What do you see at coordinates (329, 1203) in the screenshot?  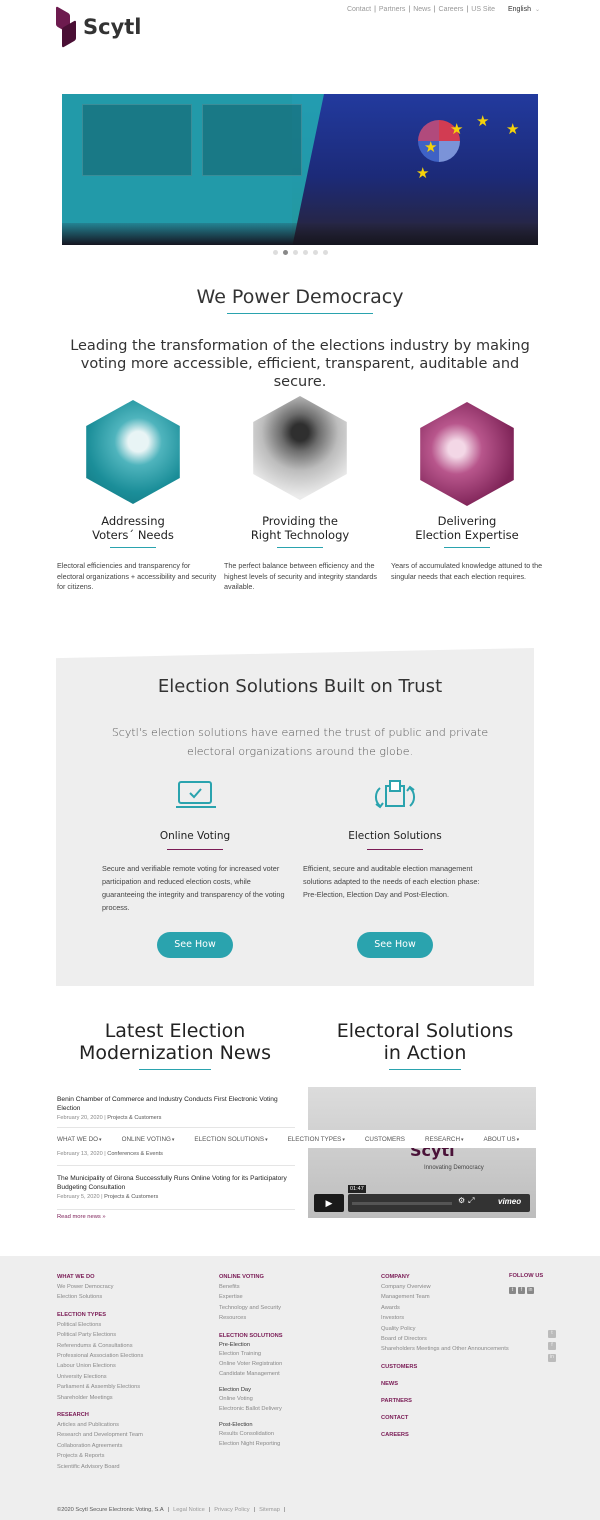 I see `play-icon: ▶` at bounding box center [329, 1203].